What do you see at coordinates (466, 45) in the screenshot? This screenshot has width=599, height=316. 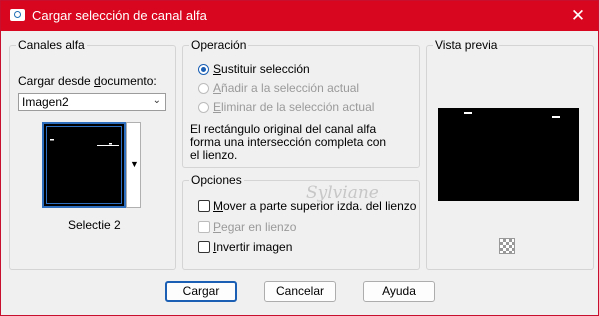 I see `vista-legend: Vista previa` at bounding box center [466, 45].